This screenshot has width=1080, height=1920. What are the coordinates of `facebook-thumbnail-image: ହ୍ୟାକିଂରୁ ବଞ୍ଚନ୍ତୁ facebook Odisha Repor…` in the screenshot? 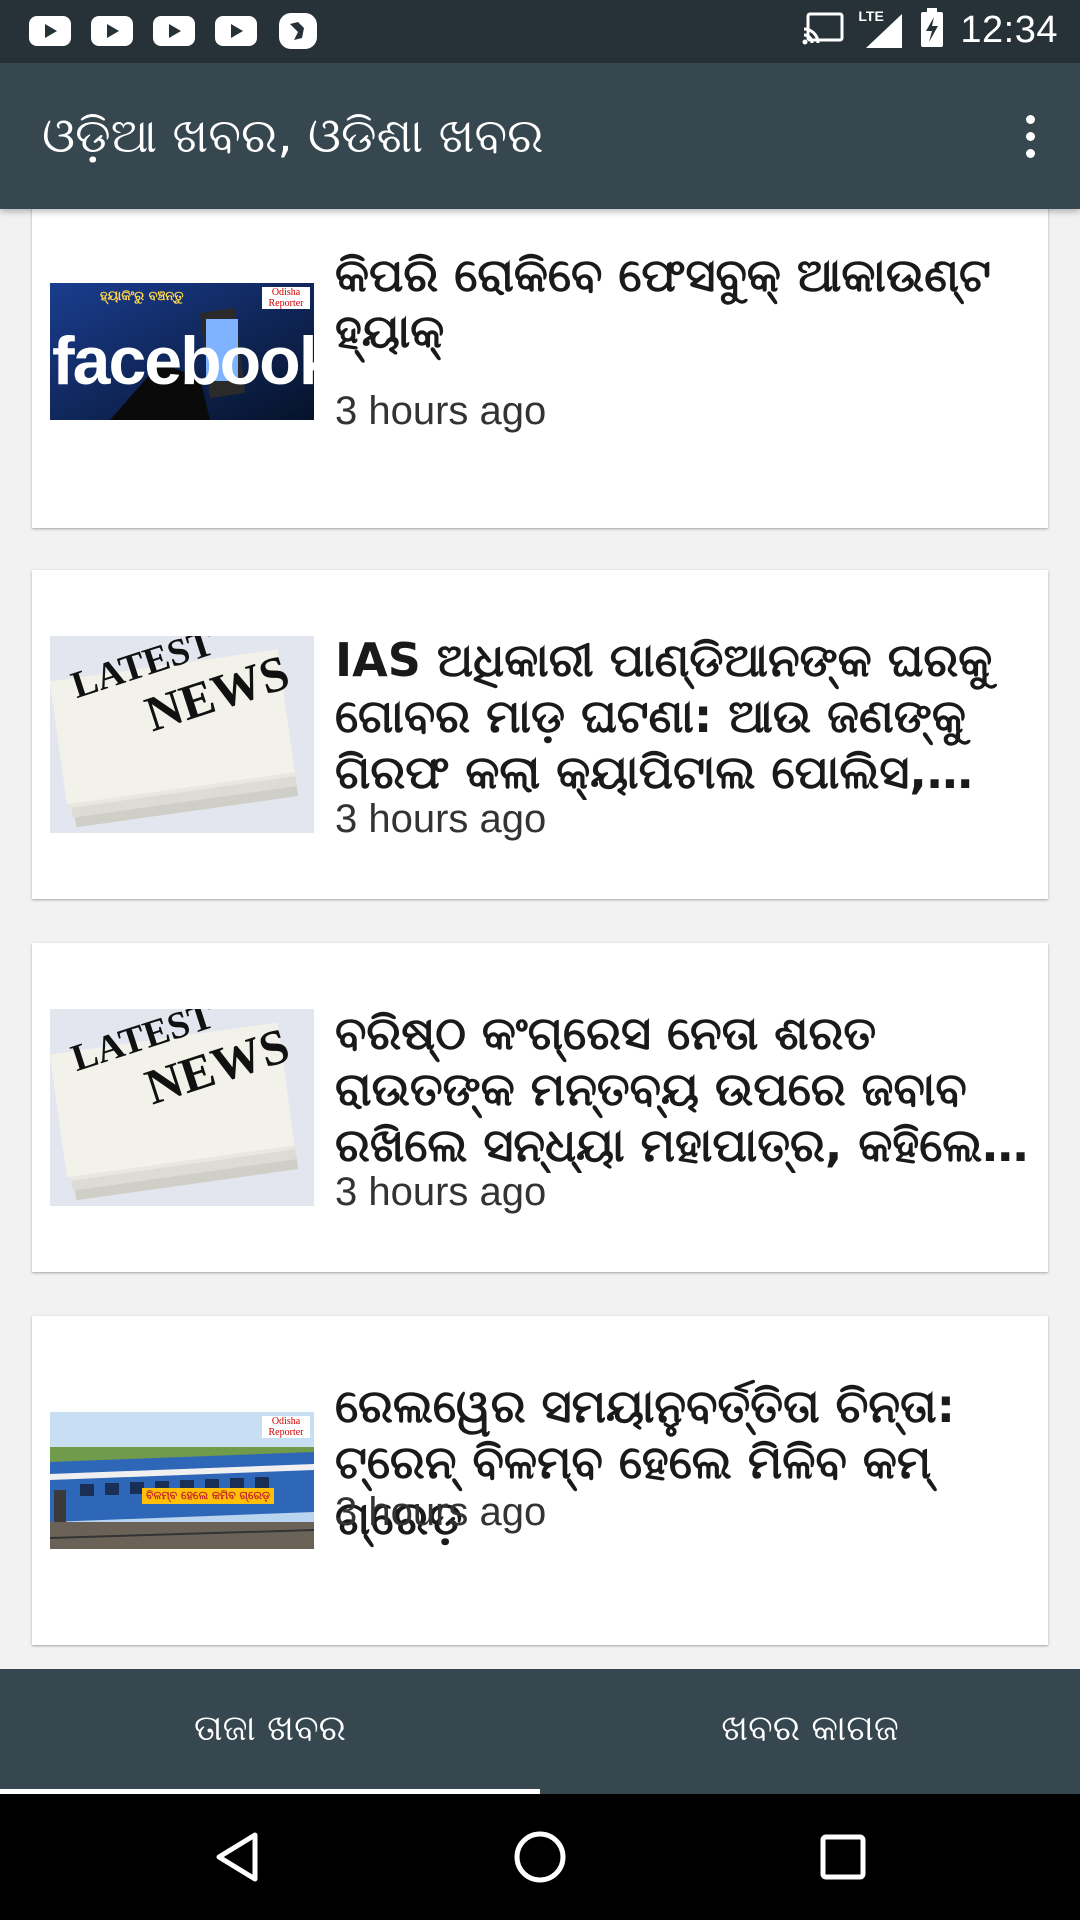 It's located at (182, 351).